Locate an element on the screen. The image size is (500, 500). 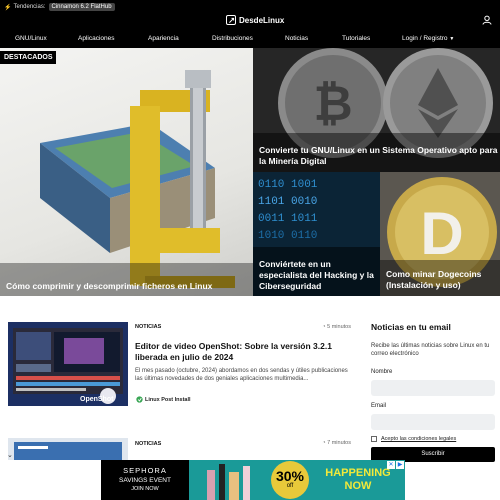
article-source: Linux Post Install is located at coordinates (168, 400).